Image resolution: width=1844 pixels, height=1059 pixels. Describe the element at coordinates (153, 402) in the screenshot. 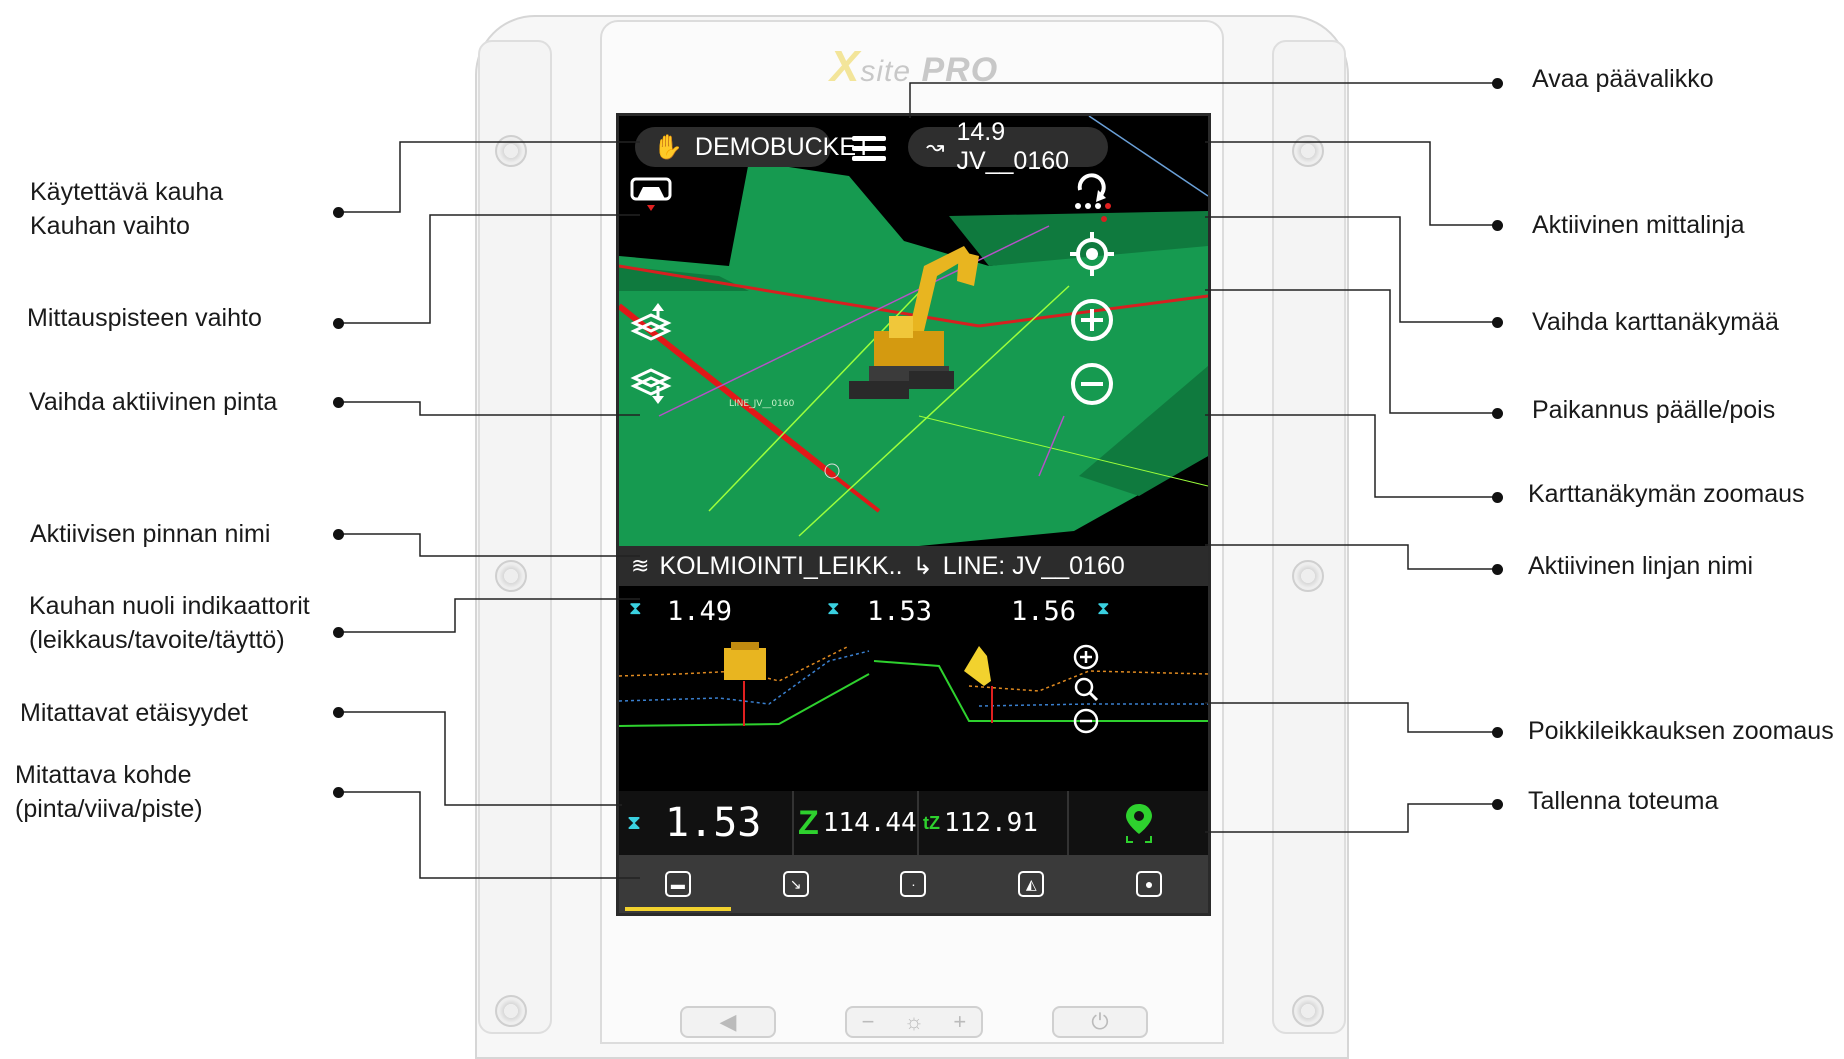

I see `label-change-surface: Vaihda aktiivinen pinta` at that location.